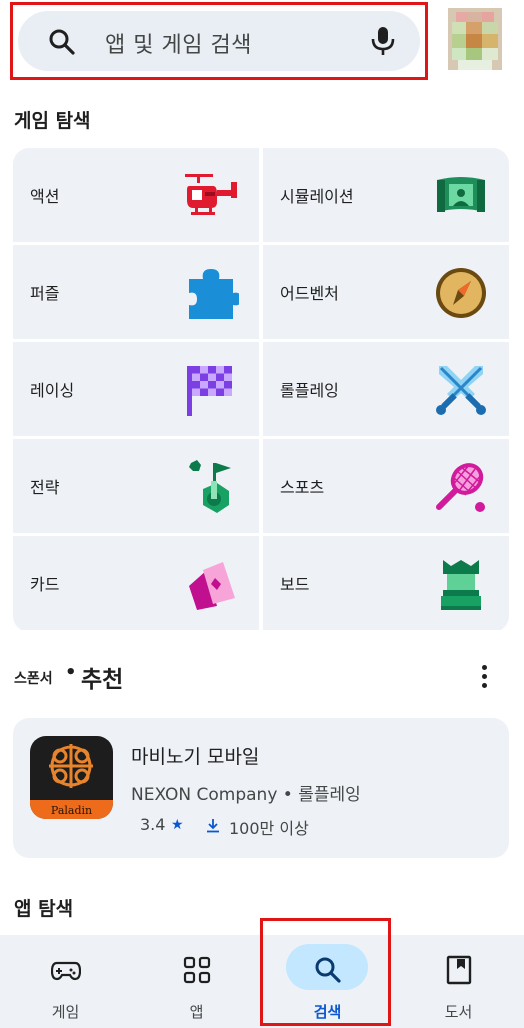 The width and height of the screenshot is (524, 1028). Describe the element at coordinates (71, 766) in the screenshot. I see `knot-pattern-icon` at that location.